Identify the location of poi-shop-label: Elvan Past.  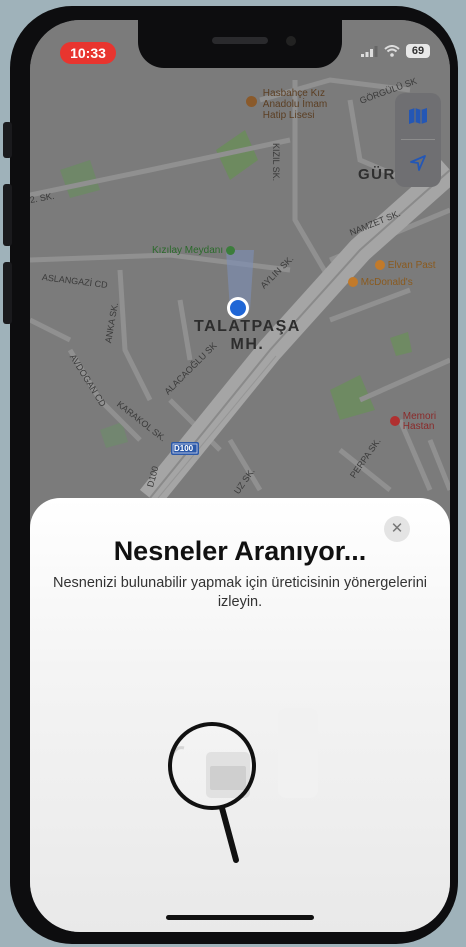
(411, 265).